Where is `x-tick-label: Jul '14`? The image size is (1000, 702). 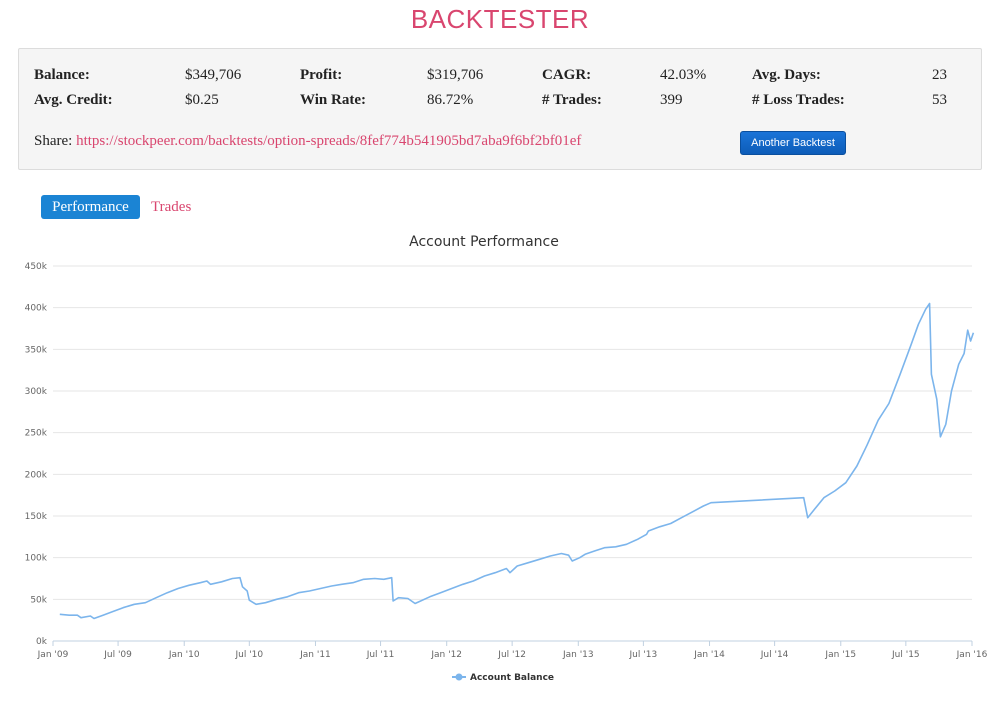
x-tick-label: Jul '14 is located at coordinates (774, 655).